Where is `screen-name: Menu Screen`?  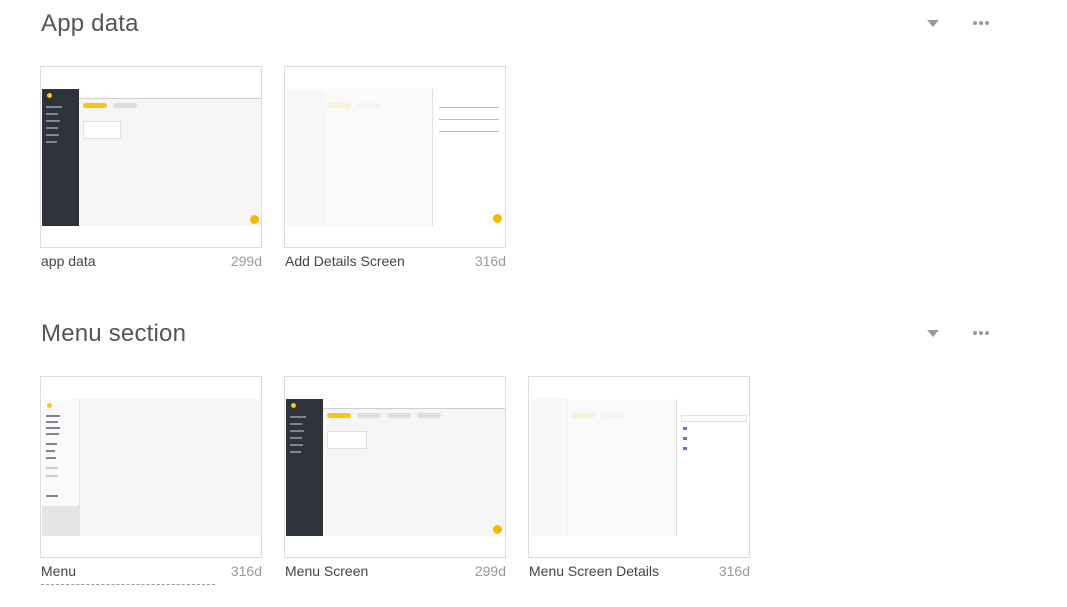
screen-name: Menu Screen is located at coordinates (326, 571).